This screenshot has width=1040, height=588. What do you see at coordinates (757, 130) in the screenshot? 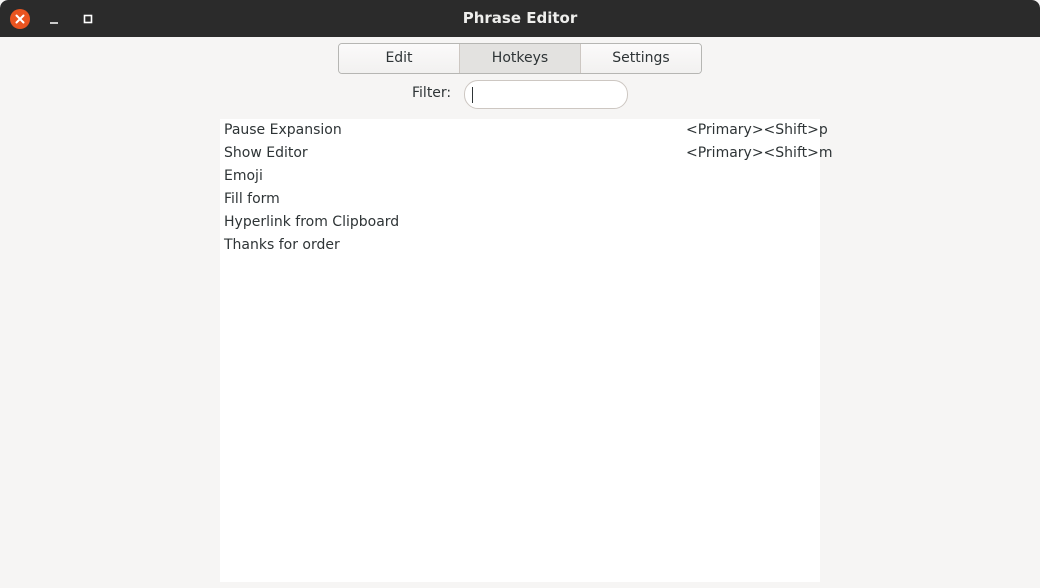
I see `phrase-hotkey: <Primary><Shift>p` at bounding box center [757, 130].